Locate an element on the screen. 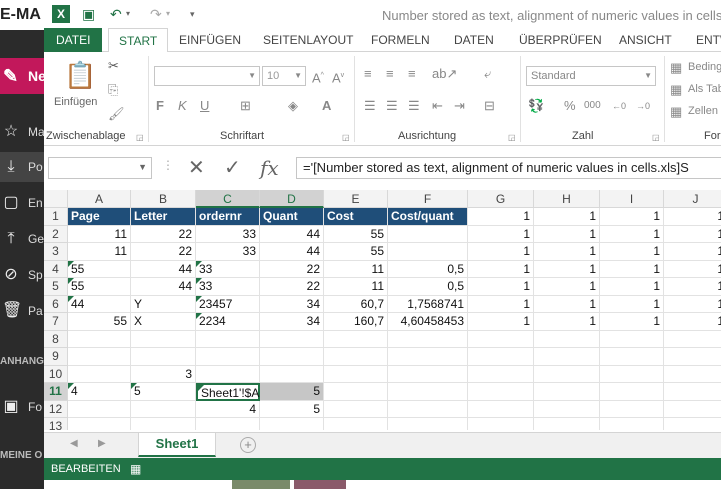  cancel-icon: ✕ is located at coordinates (196, 168).